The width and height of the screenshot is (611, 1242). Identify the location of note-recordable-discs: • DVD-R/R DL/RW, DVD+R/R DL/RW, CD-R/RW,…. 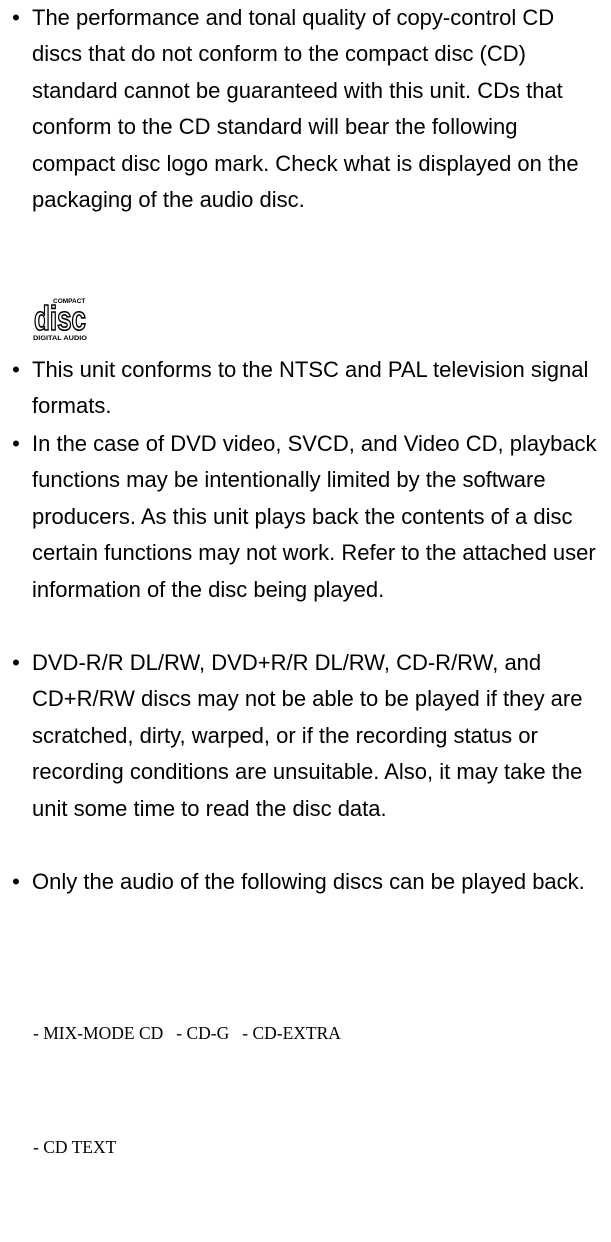
(298, 736).